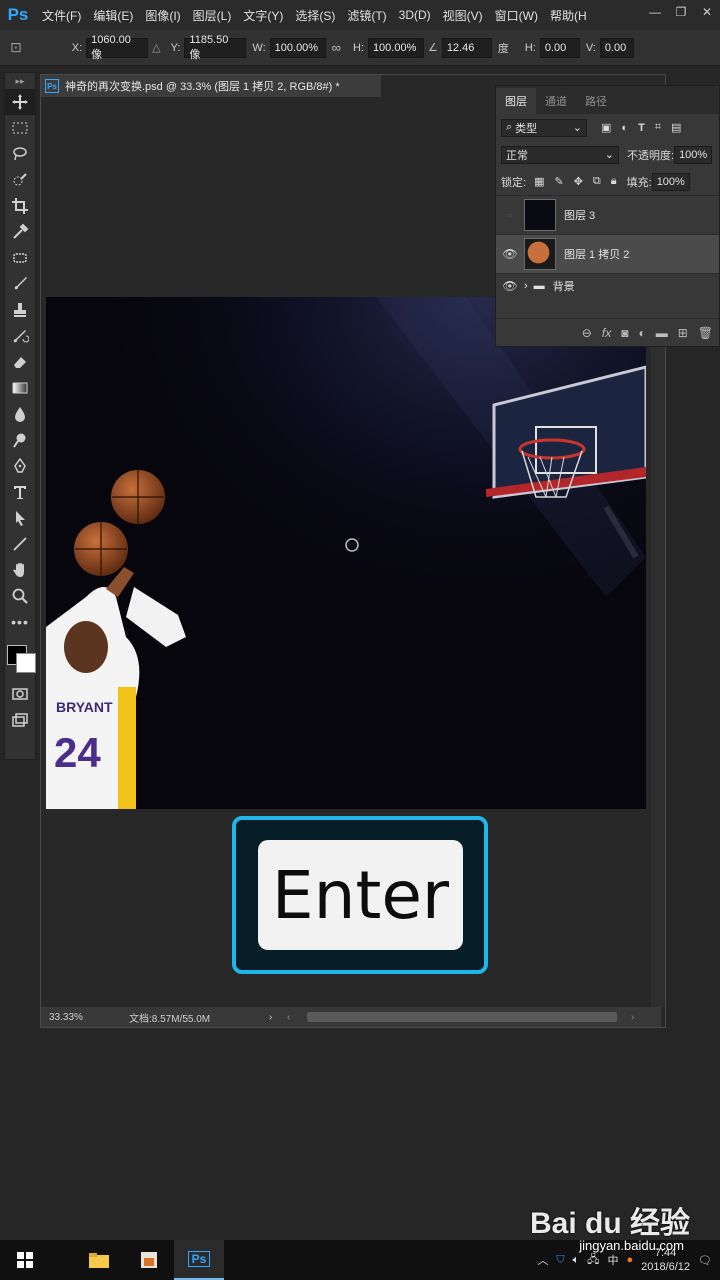  I want to click on delta-icon: △, so click(156, 47).